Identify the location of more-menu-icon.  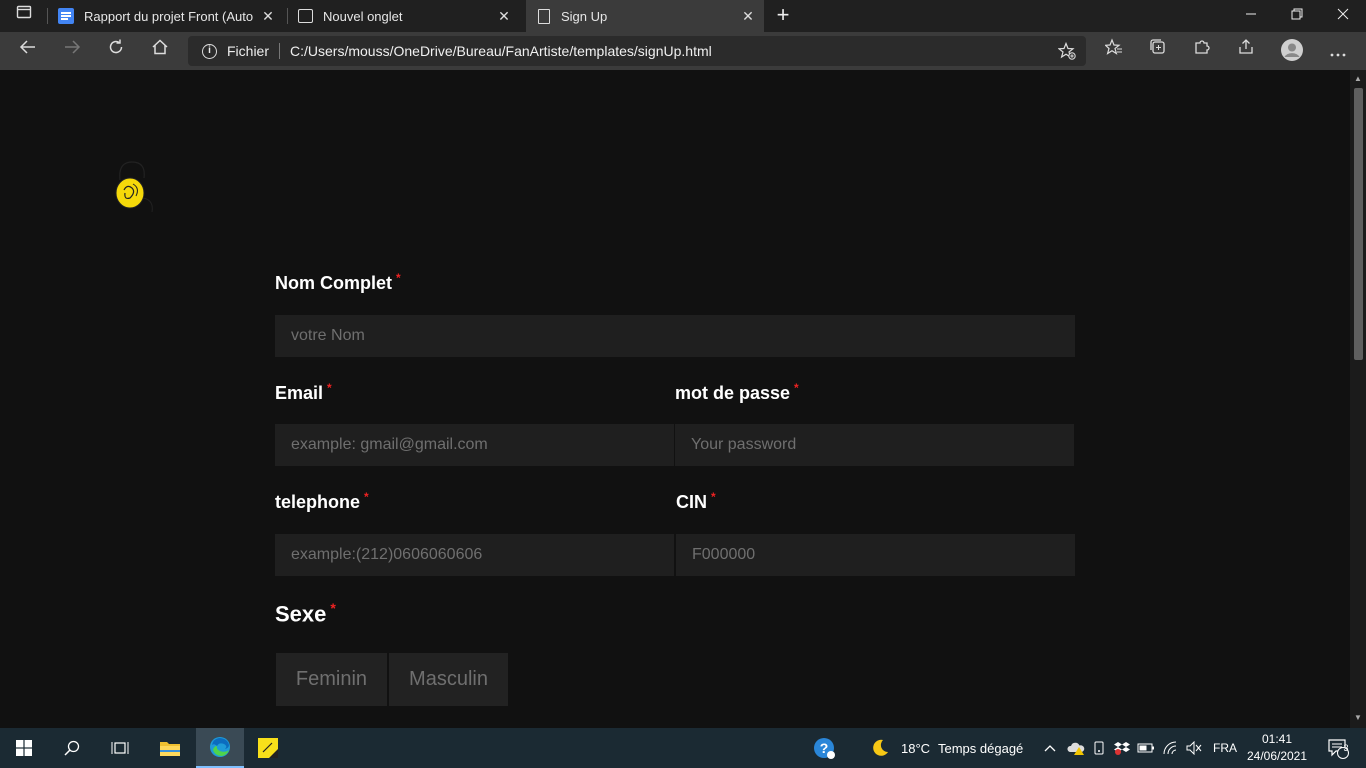
(1338, 51).